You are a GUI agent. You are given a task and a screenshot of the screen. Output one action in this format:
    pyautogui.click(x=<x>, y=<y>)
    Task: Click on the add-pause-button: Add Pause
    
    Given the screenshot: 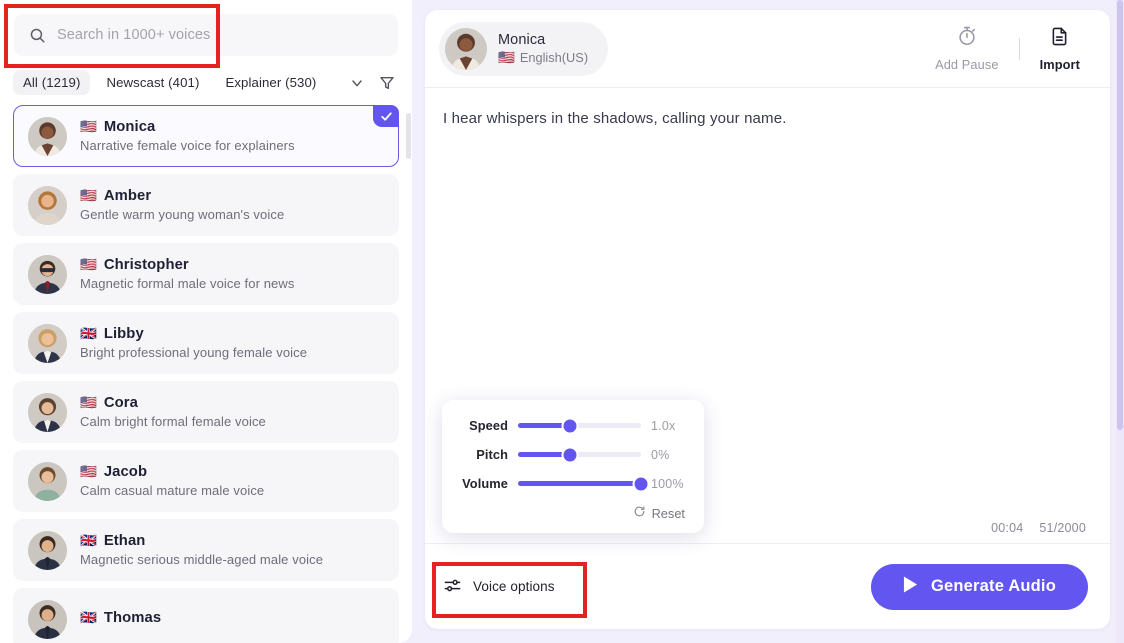 What is the action you would take?
    pyautogui.click(x=967, y=48)
    